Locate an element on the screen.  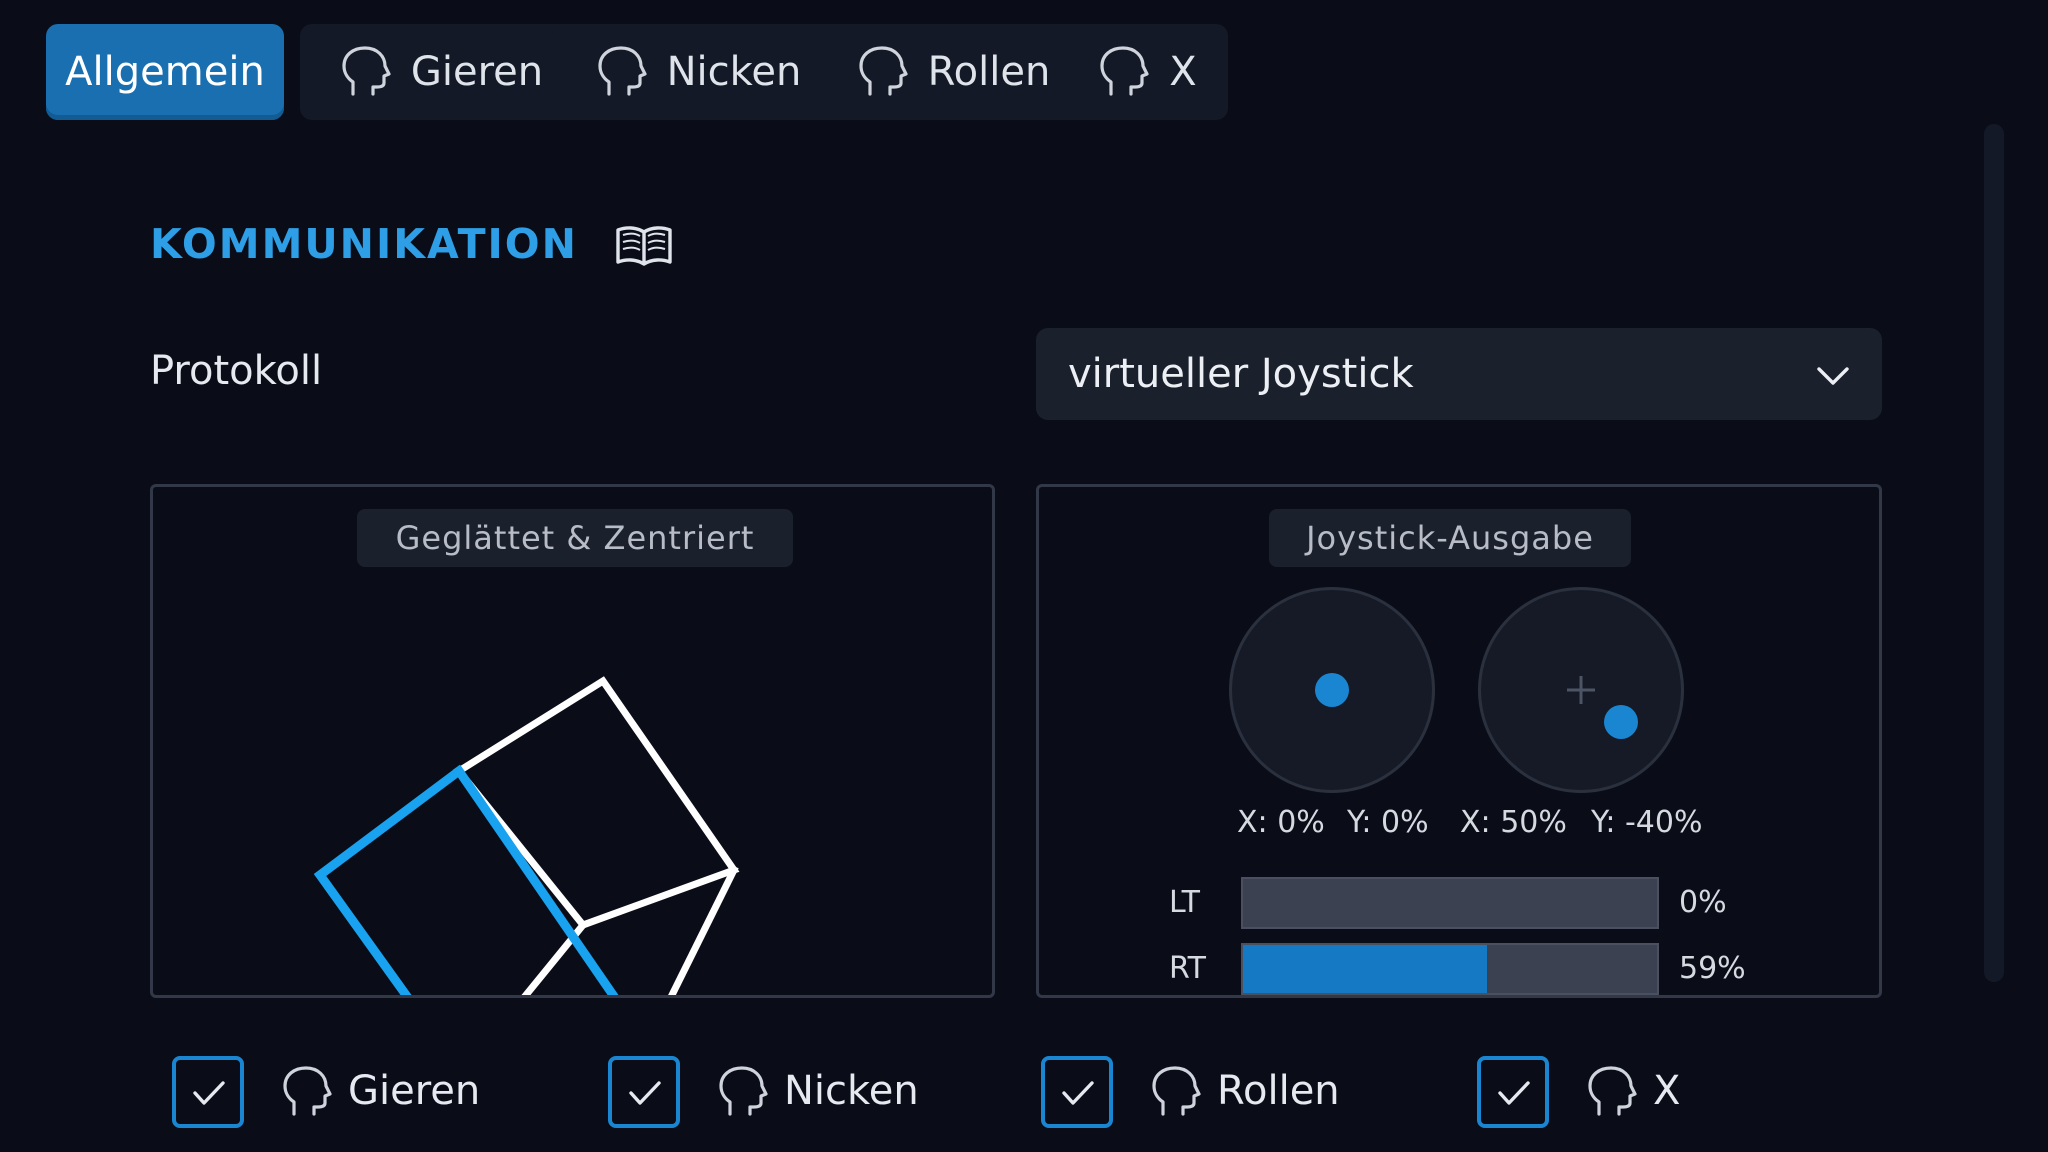
section-title: KOMMUNIKATION is located at coordinates (364, 244).